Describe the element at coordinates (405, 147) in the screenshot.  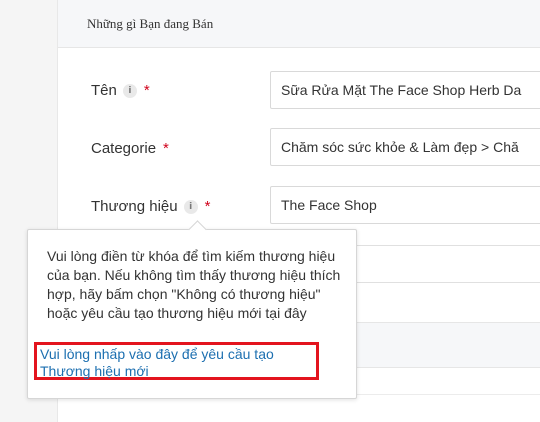
I see `category-select: Chăm sóc sức khỏe & Làm đẹp > Chă` at that location.